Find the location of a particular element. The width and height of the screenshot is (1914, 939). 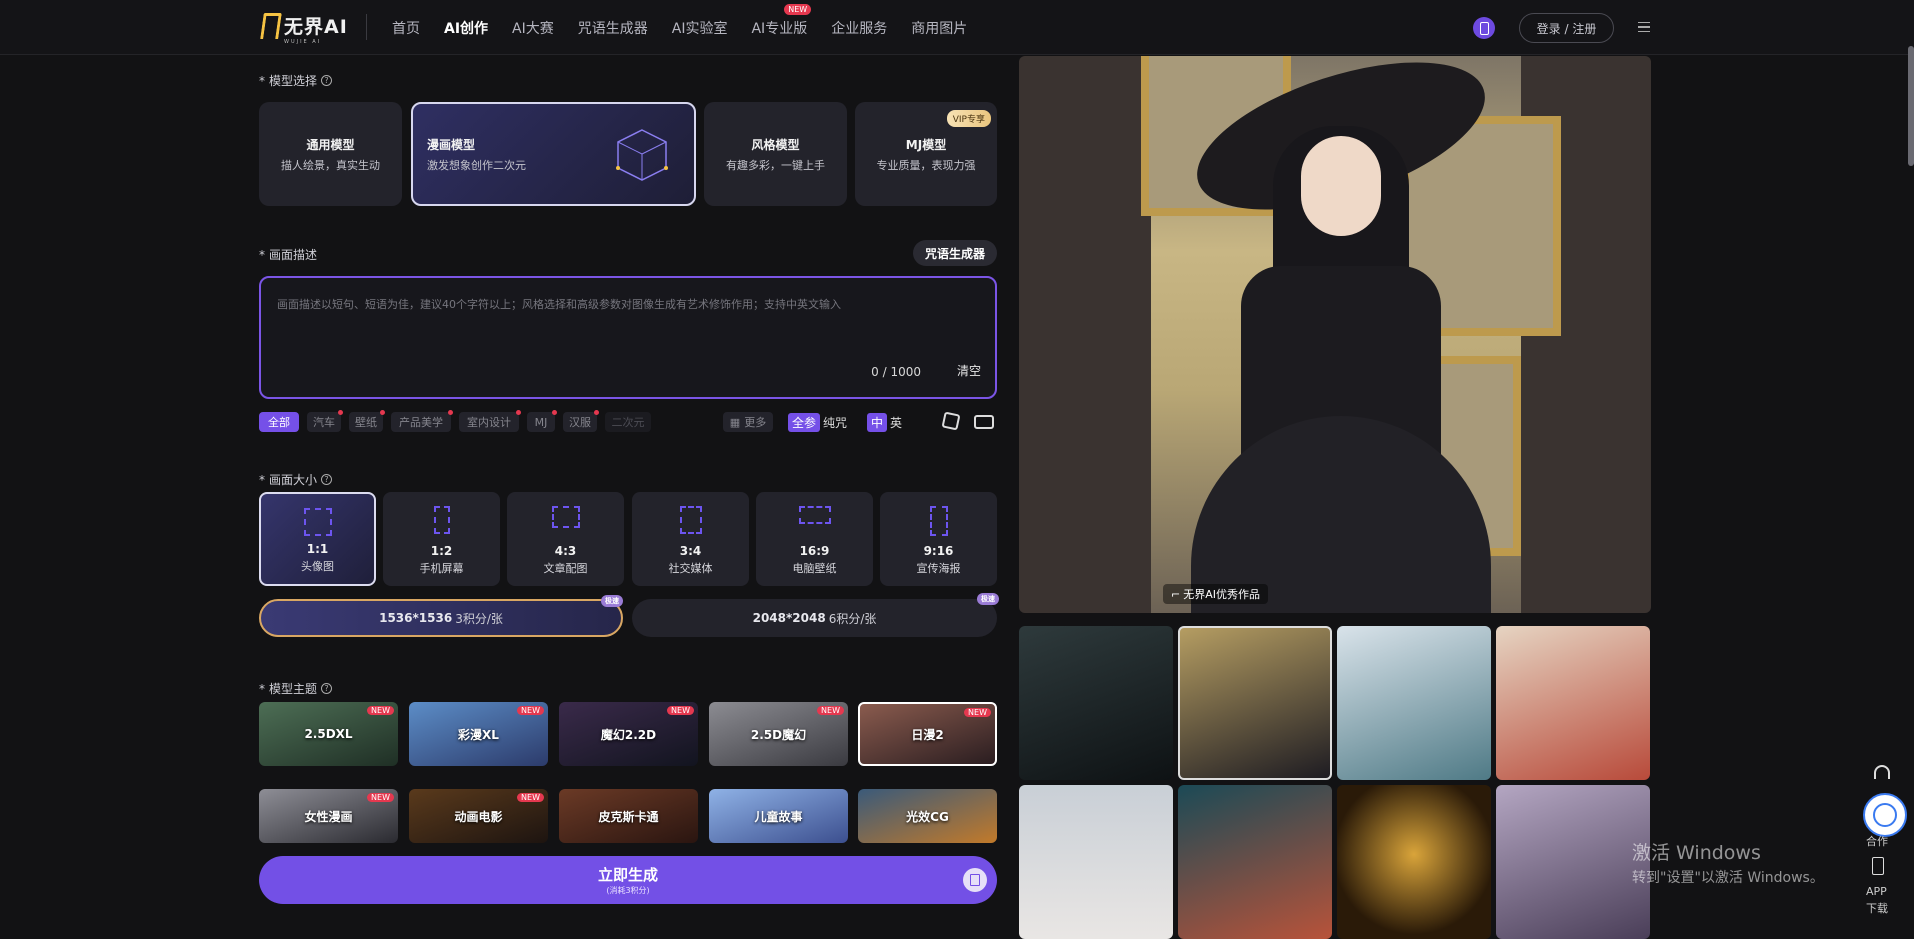

theme-2-5dxl: NEW 2.5DXL is located at coordinates (328, 734).